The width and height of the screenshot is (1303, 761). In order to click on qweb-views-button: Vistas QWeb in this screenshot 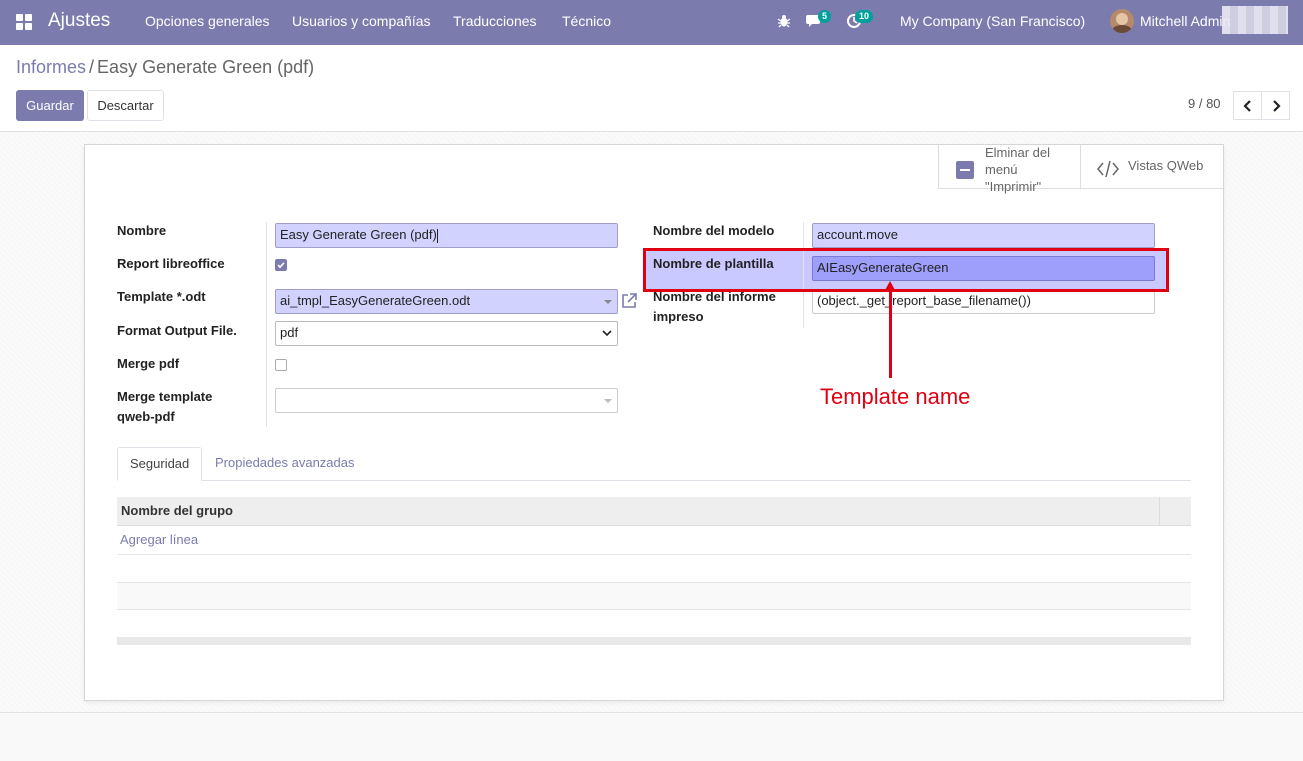, I will do `click(1151, 167)`.